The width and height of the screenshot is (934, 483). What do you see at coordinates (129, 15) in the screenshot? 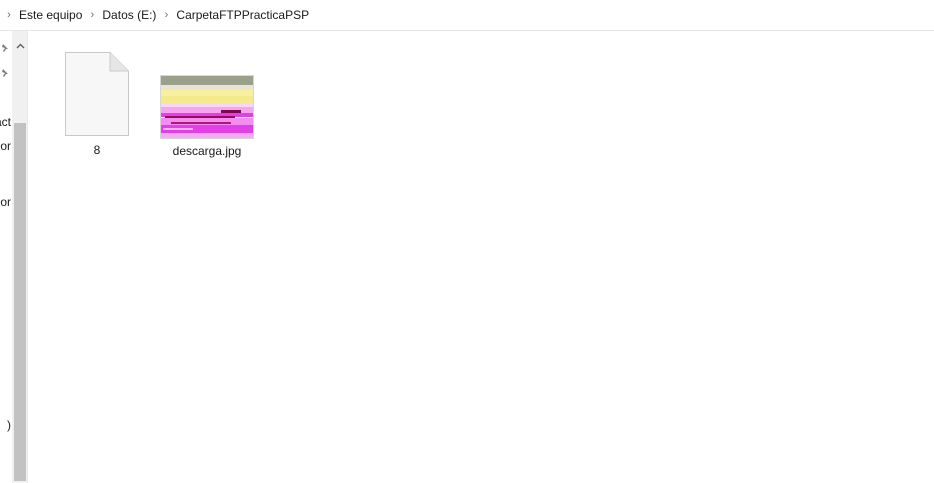
I see `breadcrumb-item-datos: Datos (E:)` at bounding box center [129, 15].